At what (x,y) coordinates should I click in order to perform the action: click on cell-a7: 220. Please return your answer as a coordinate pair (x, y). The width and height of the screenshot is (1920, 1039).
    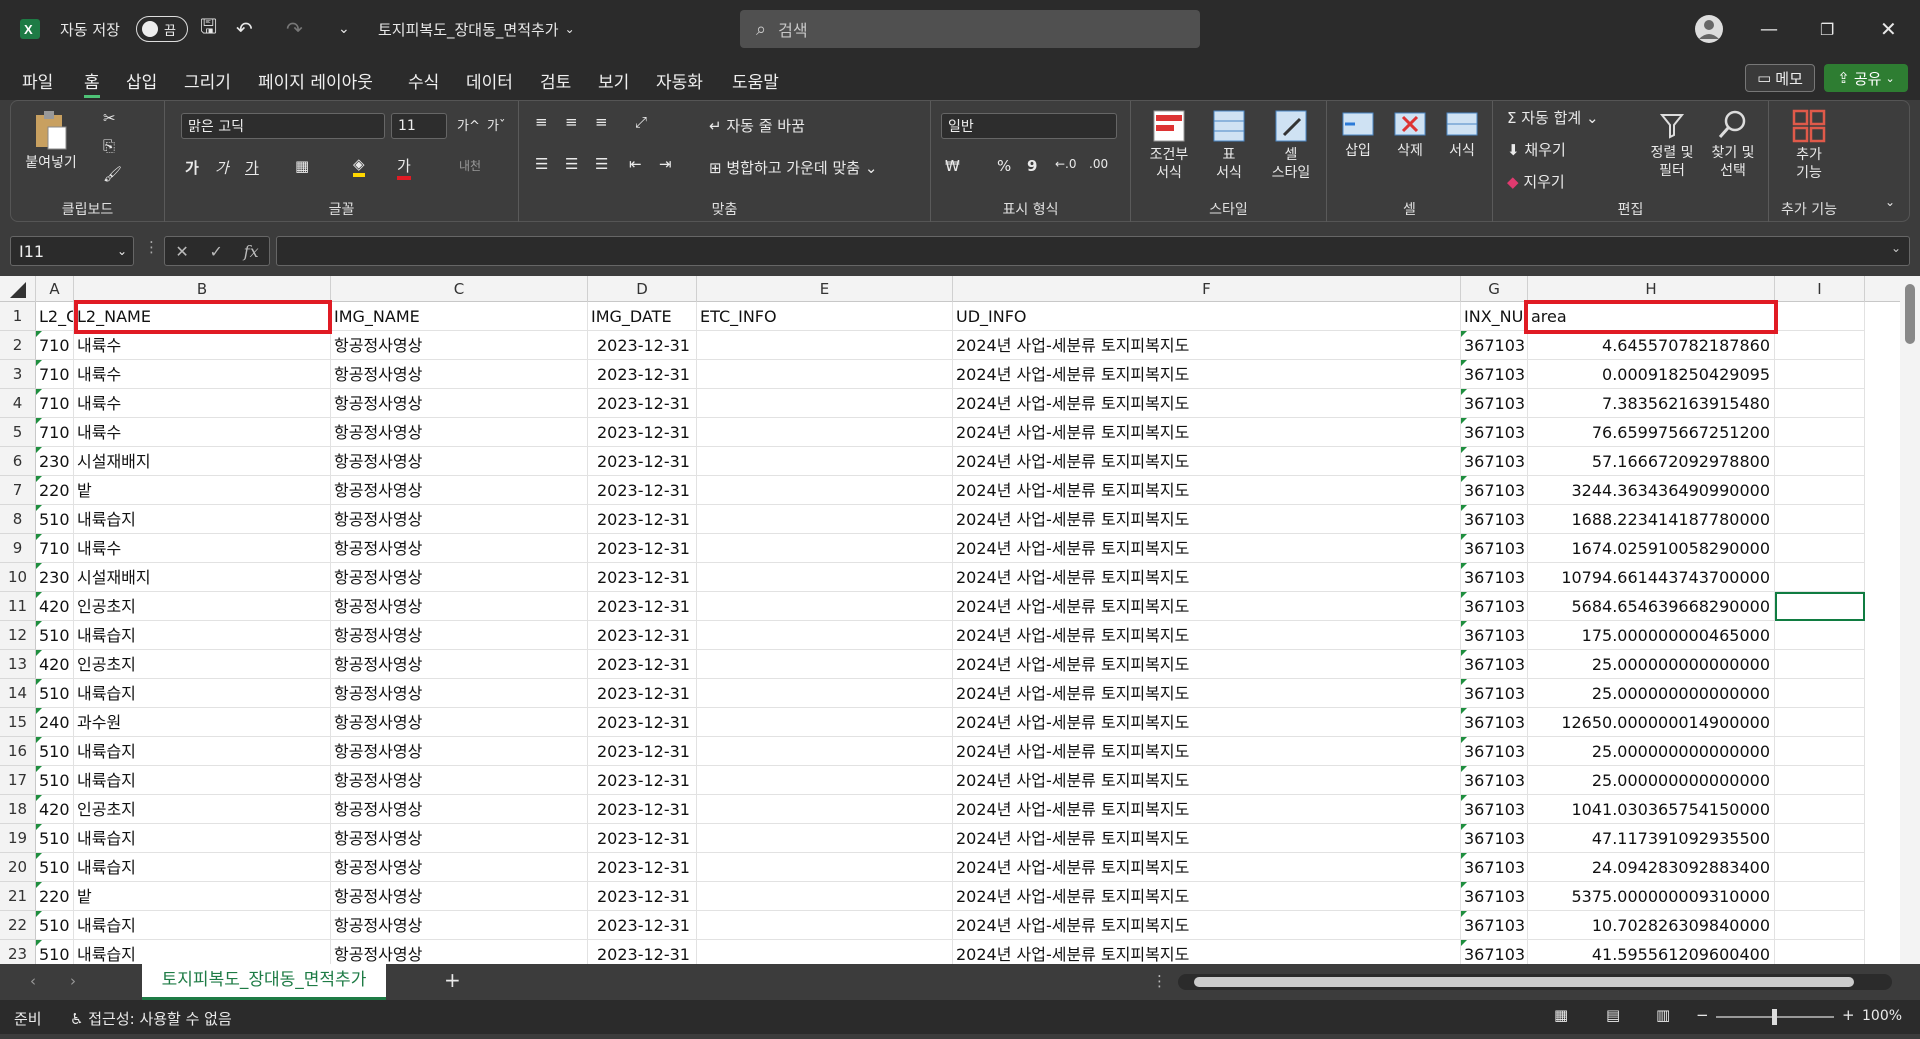
    Looking at the image, I should click on (55, 490).